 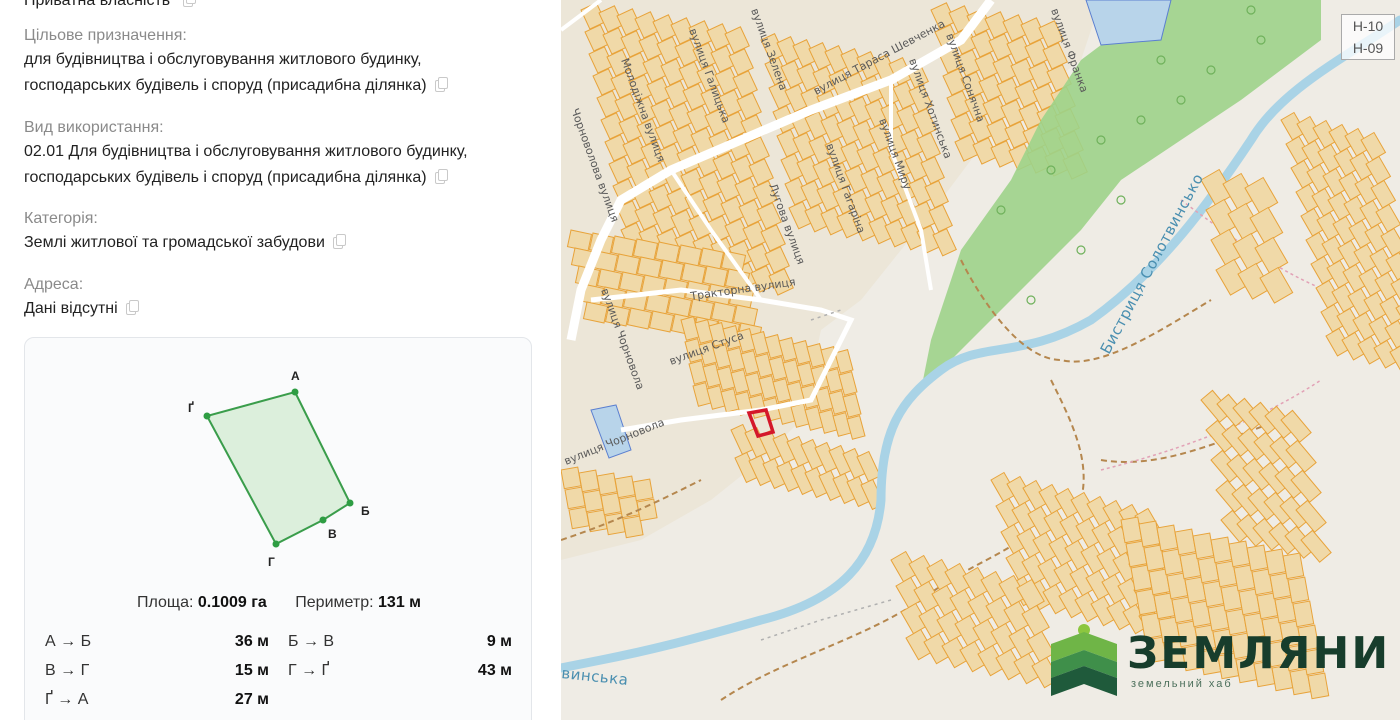 I want to click on ownership-field: Приватна власність, so click(x=284, y=7).